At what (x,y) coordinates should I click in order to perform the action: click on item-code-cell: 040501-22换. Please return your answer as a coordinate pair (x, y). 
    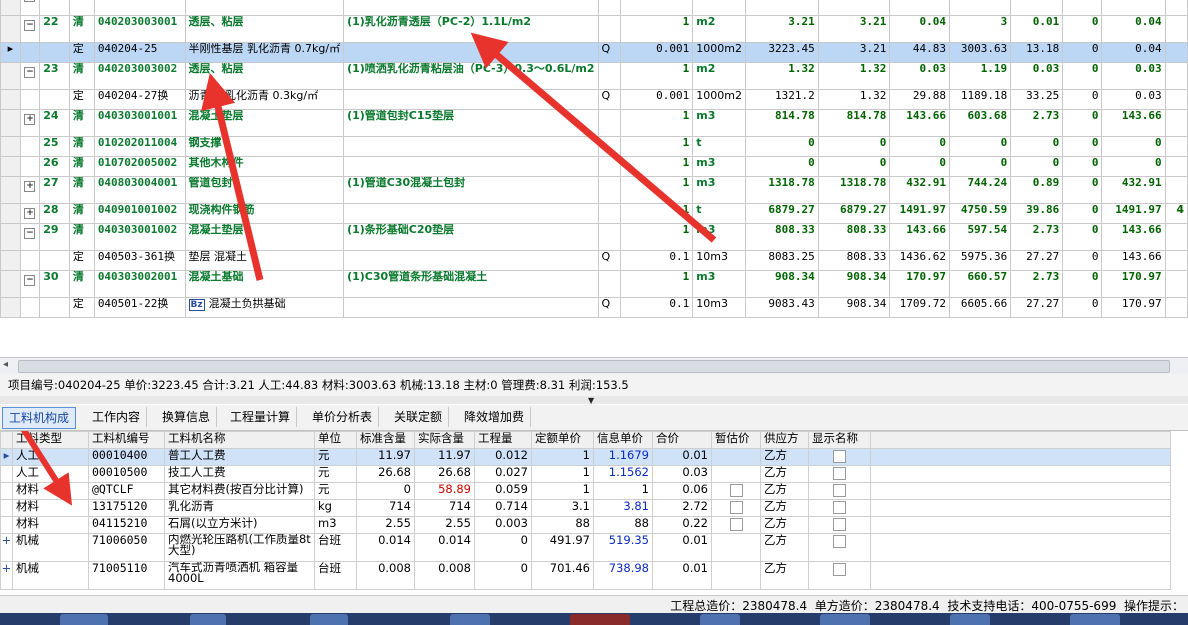
    Looking at the image, I should click on (139, 307).